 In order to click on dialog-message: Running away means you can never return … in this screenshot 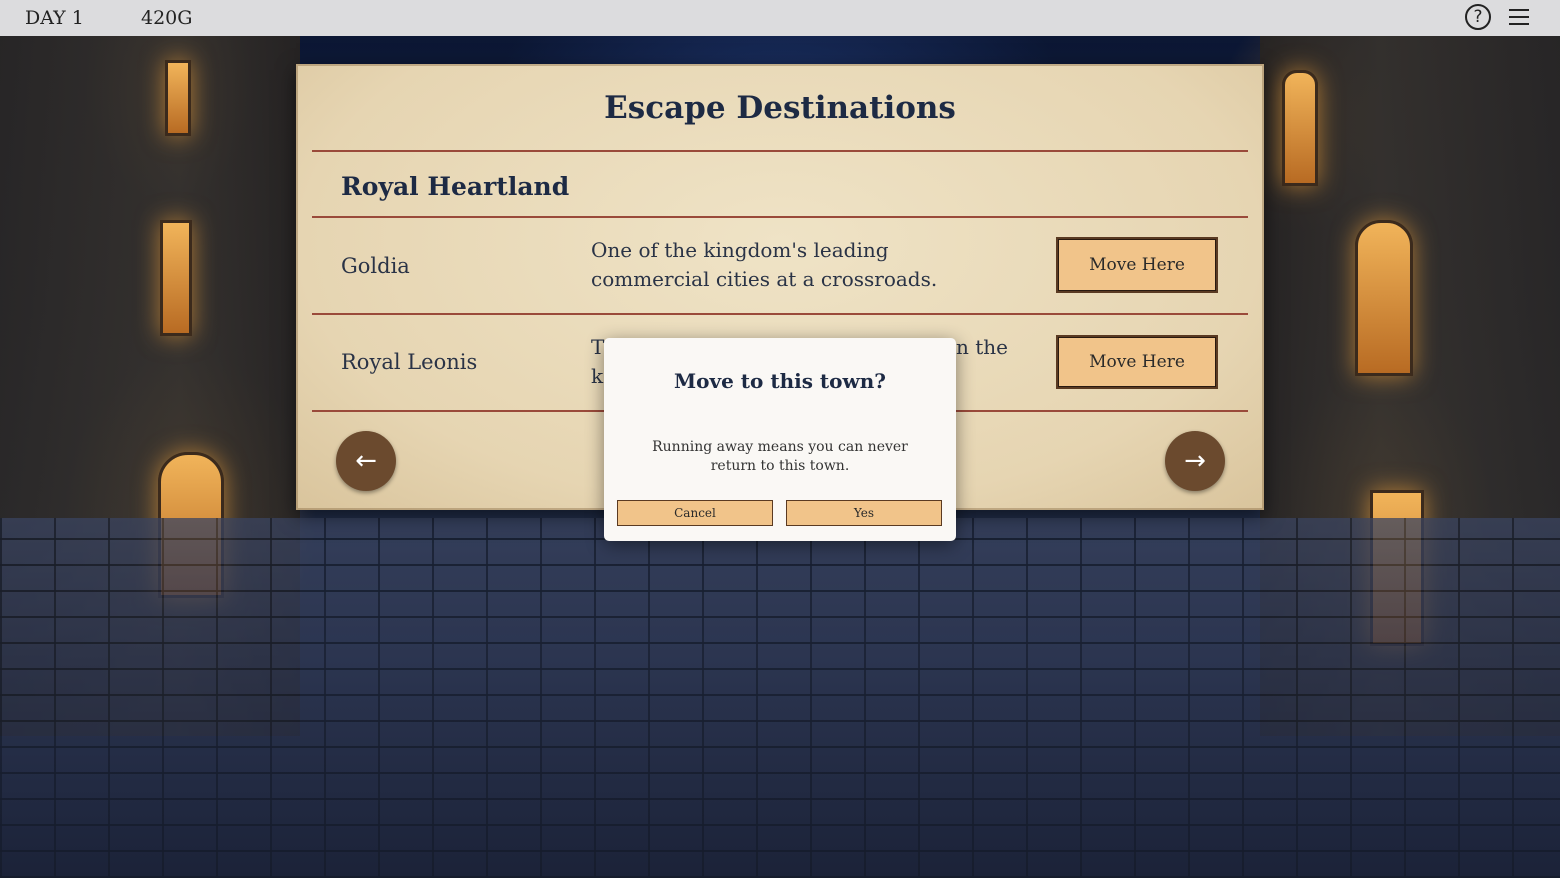, I will do `click(780, 456)`.